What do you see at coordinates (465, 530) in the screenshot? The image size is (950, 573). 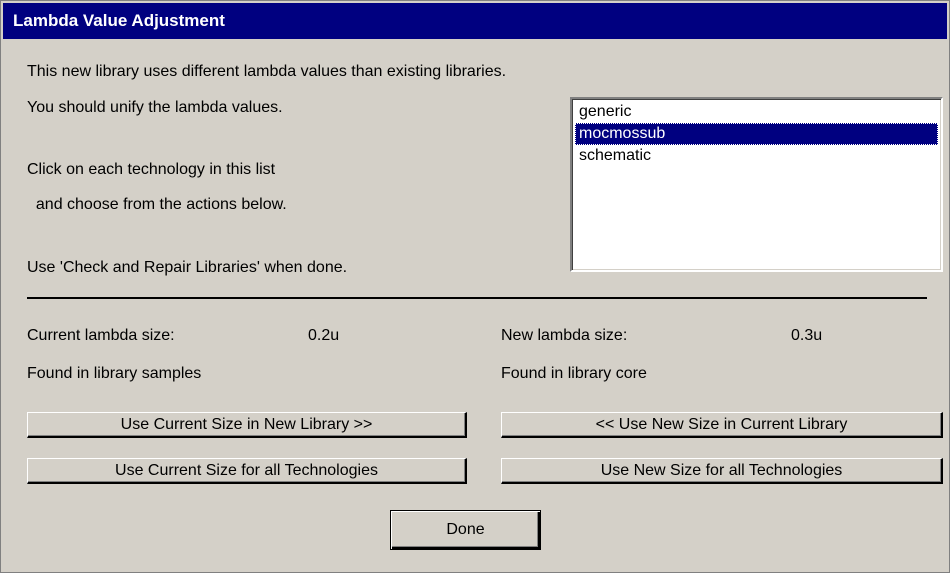 I see `done-button: Done` at bounding box center [465, 530].